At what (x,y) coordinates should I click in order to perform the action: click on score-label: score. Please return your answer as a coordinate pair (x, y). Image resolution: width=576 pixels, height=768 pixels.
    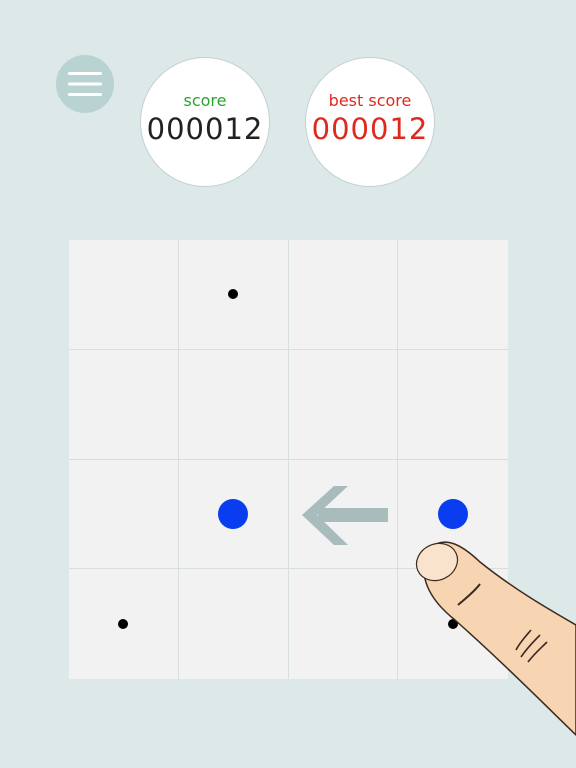
    Looking at the image, I should click on (205, 100).